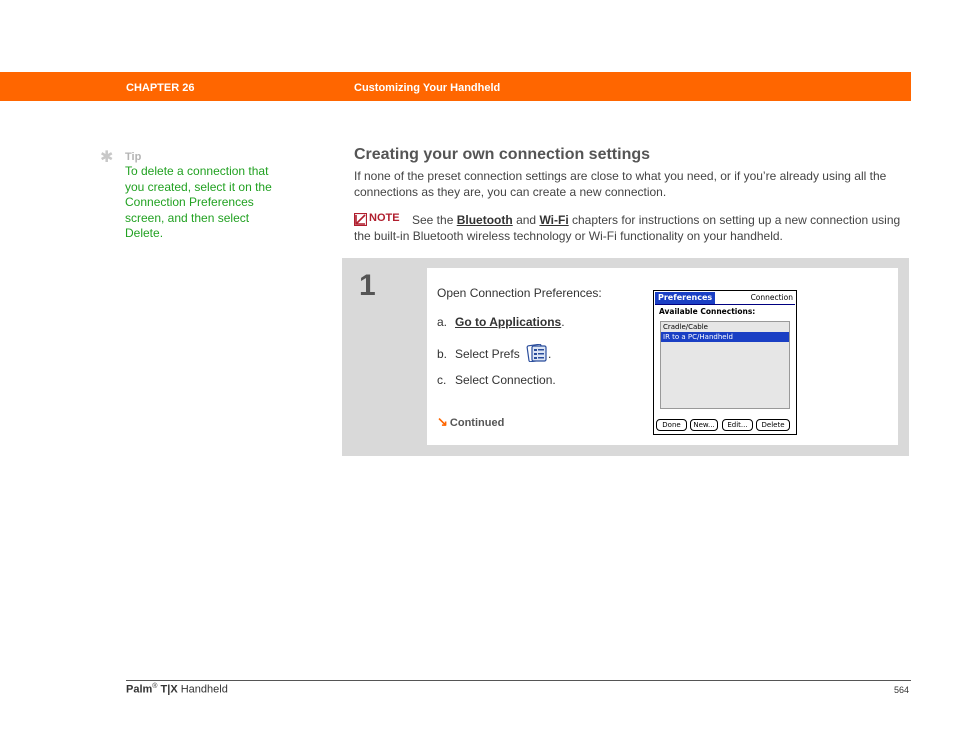 Image resolution: width=954 pixels, height=738 pixels. What do you see at coordinates (725, 298) in the screenshot?
I see `palm-title-bar: Preferences Connection` at bounding box center [725, 298].